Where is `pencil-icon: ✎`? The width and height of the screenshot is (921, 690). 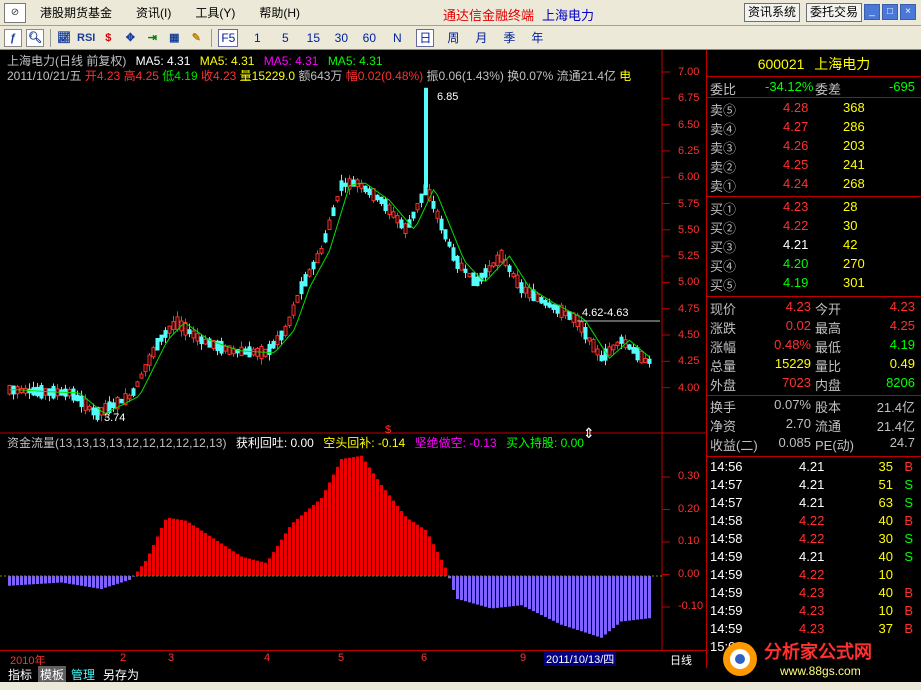
pencil-icon: ✎ is located at coordinates (196, 38).